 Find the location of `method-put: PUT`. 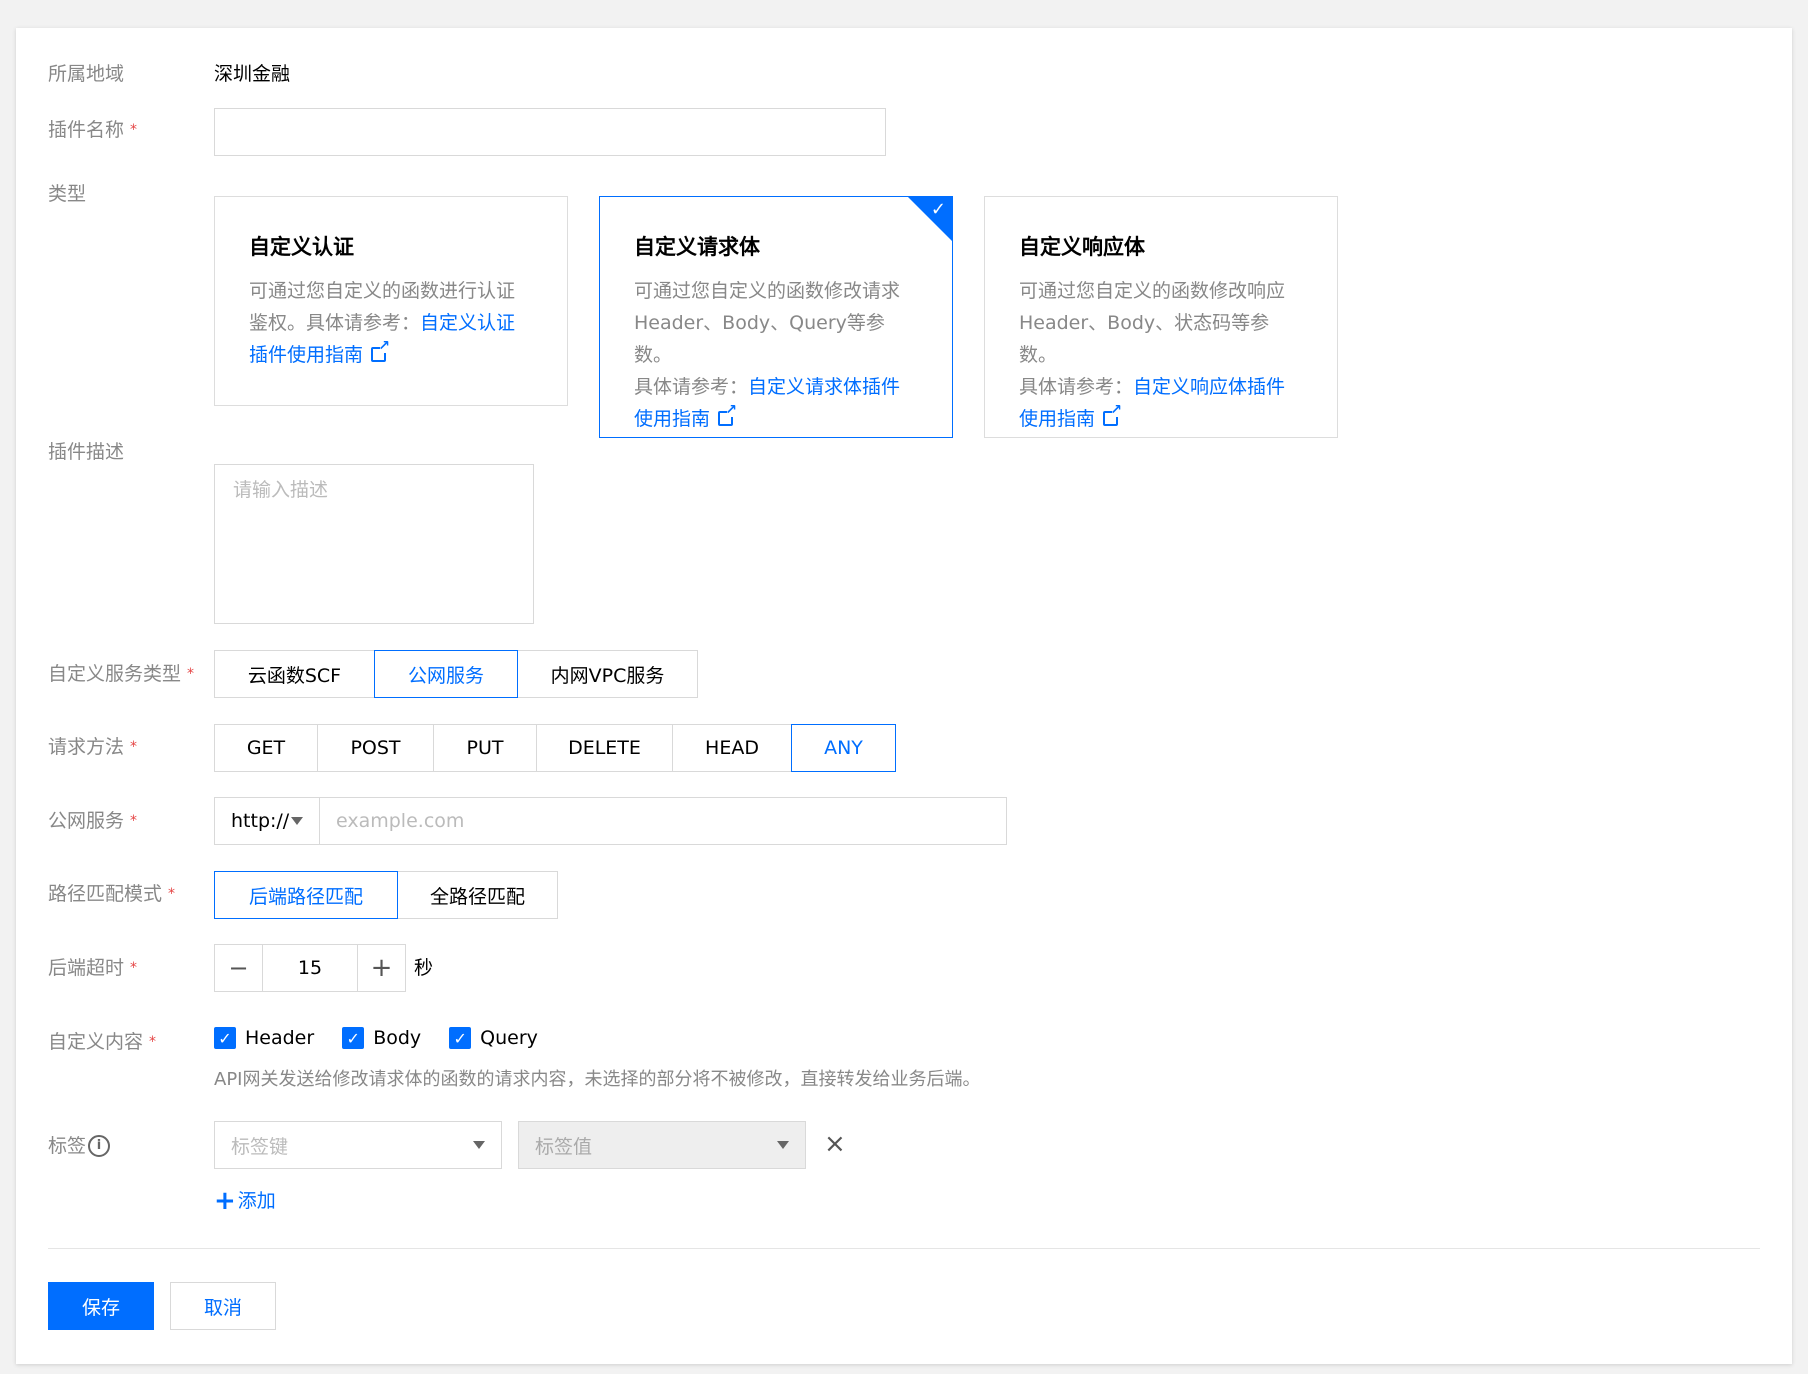

method-put: PUT is located at coordinates (485, 748).